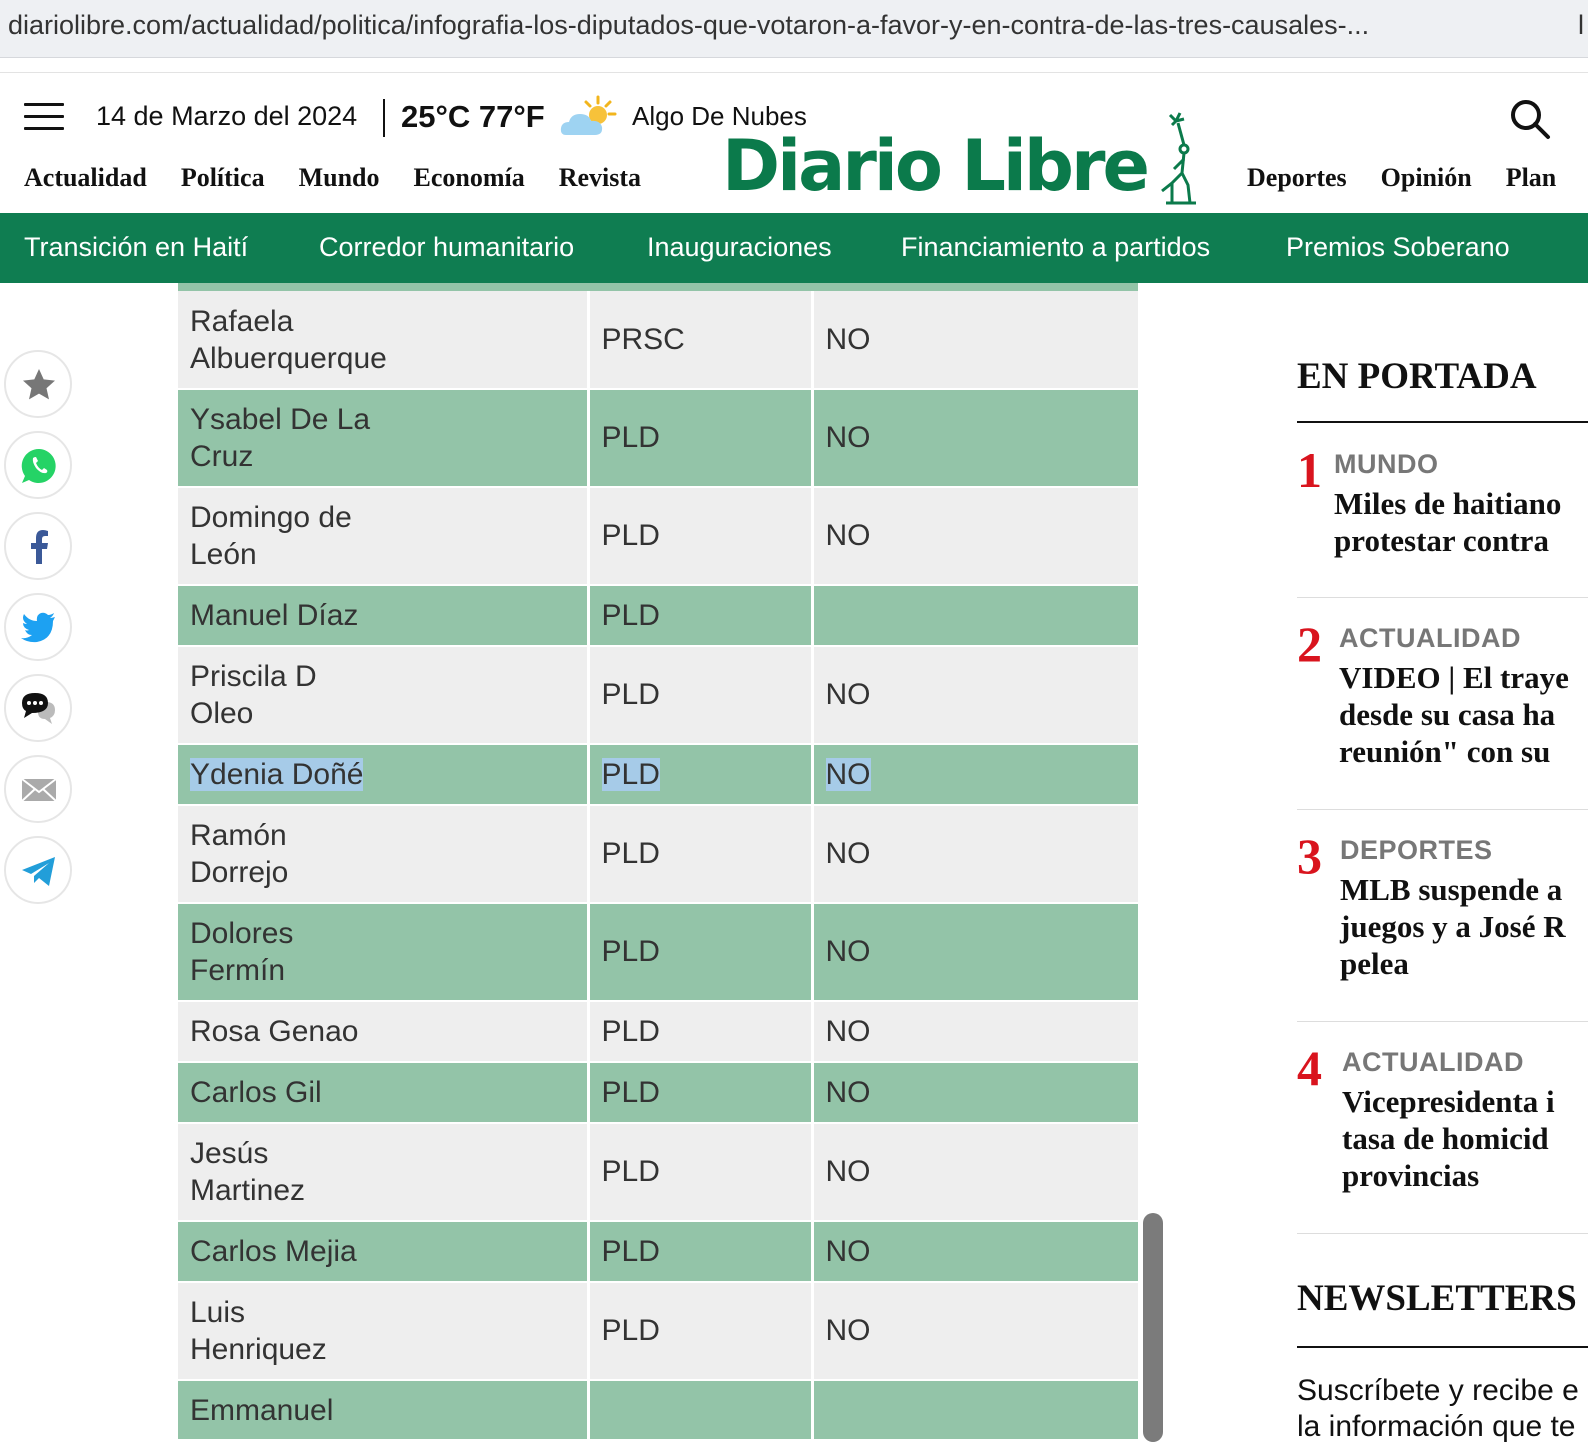  I want to click on table-row: Ydenia Doñé PLD NO, so click(658, 775).